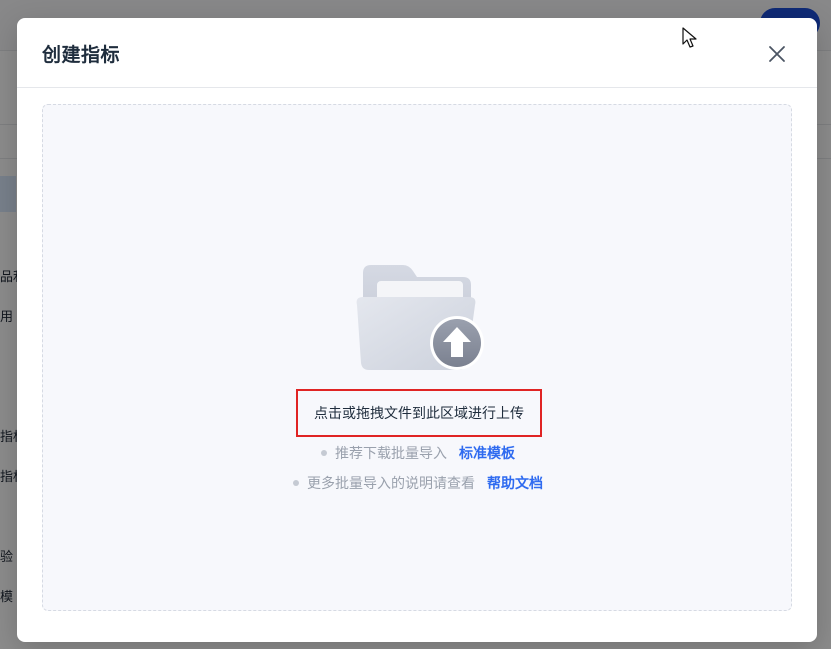 The image size is (831, 649). What do you see at coordinates (81, 55) in the screenshot?
I see `modal-title: 创建指标` at bounding box center [81, 55].